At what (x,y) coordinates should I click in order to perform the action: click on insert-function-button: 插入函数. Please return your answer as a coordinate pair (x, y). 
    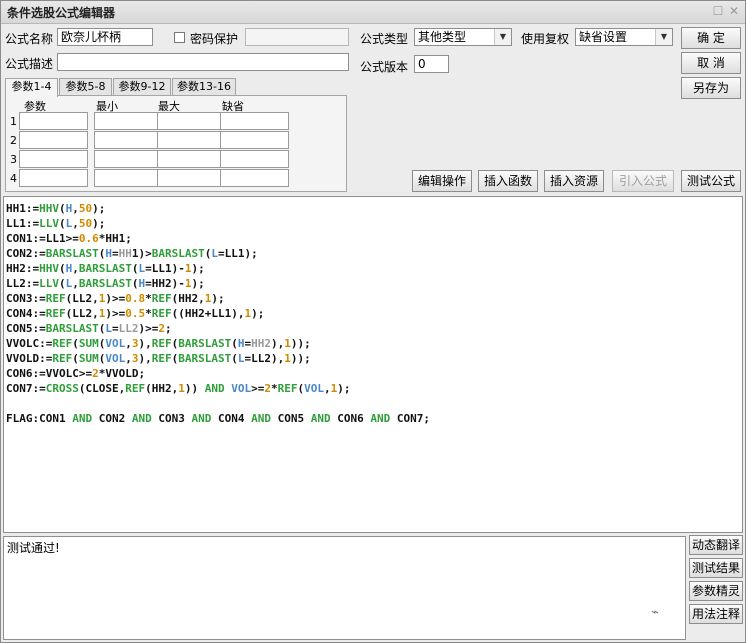
    Looking at the image, I should click on (508, 181).